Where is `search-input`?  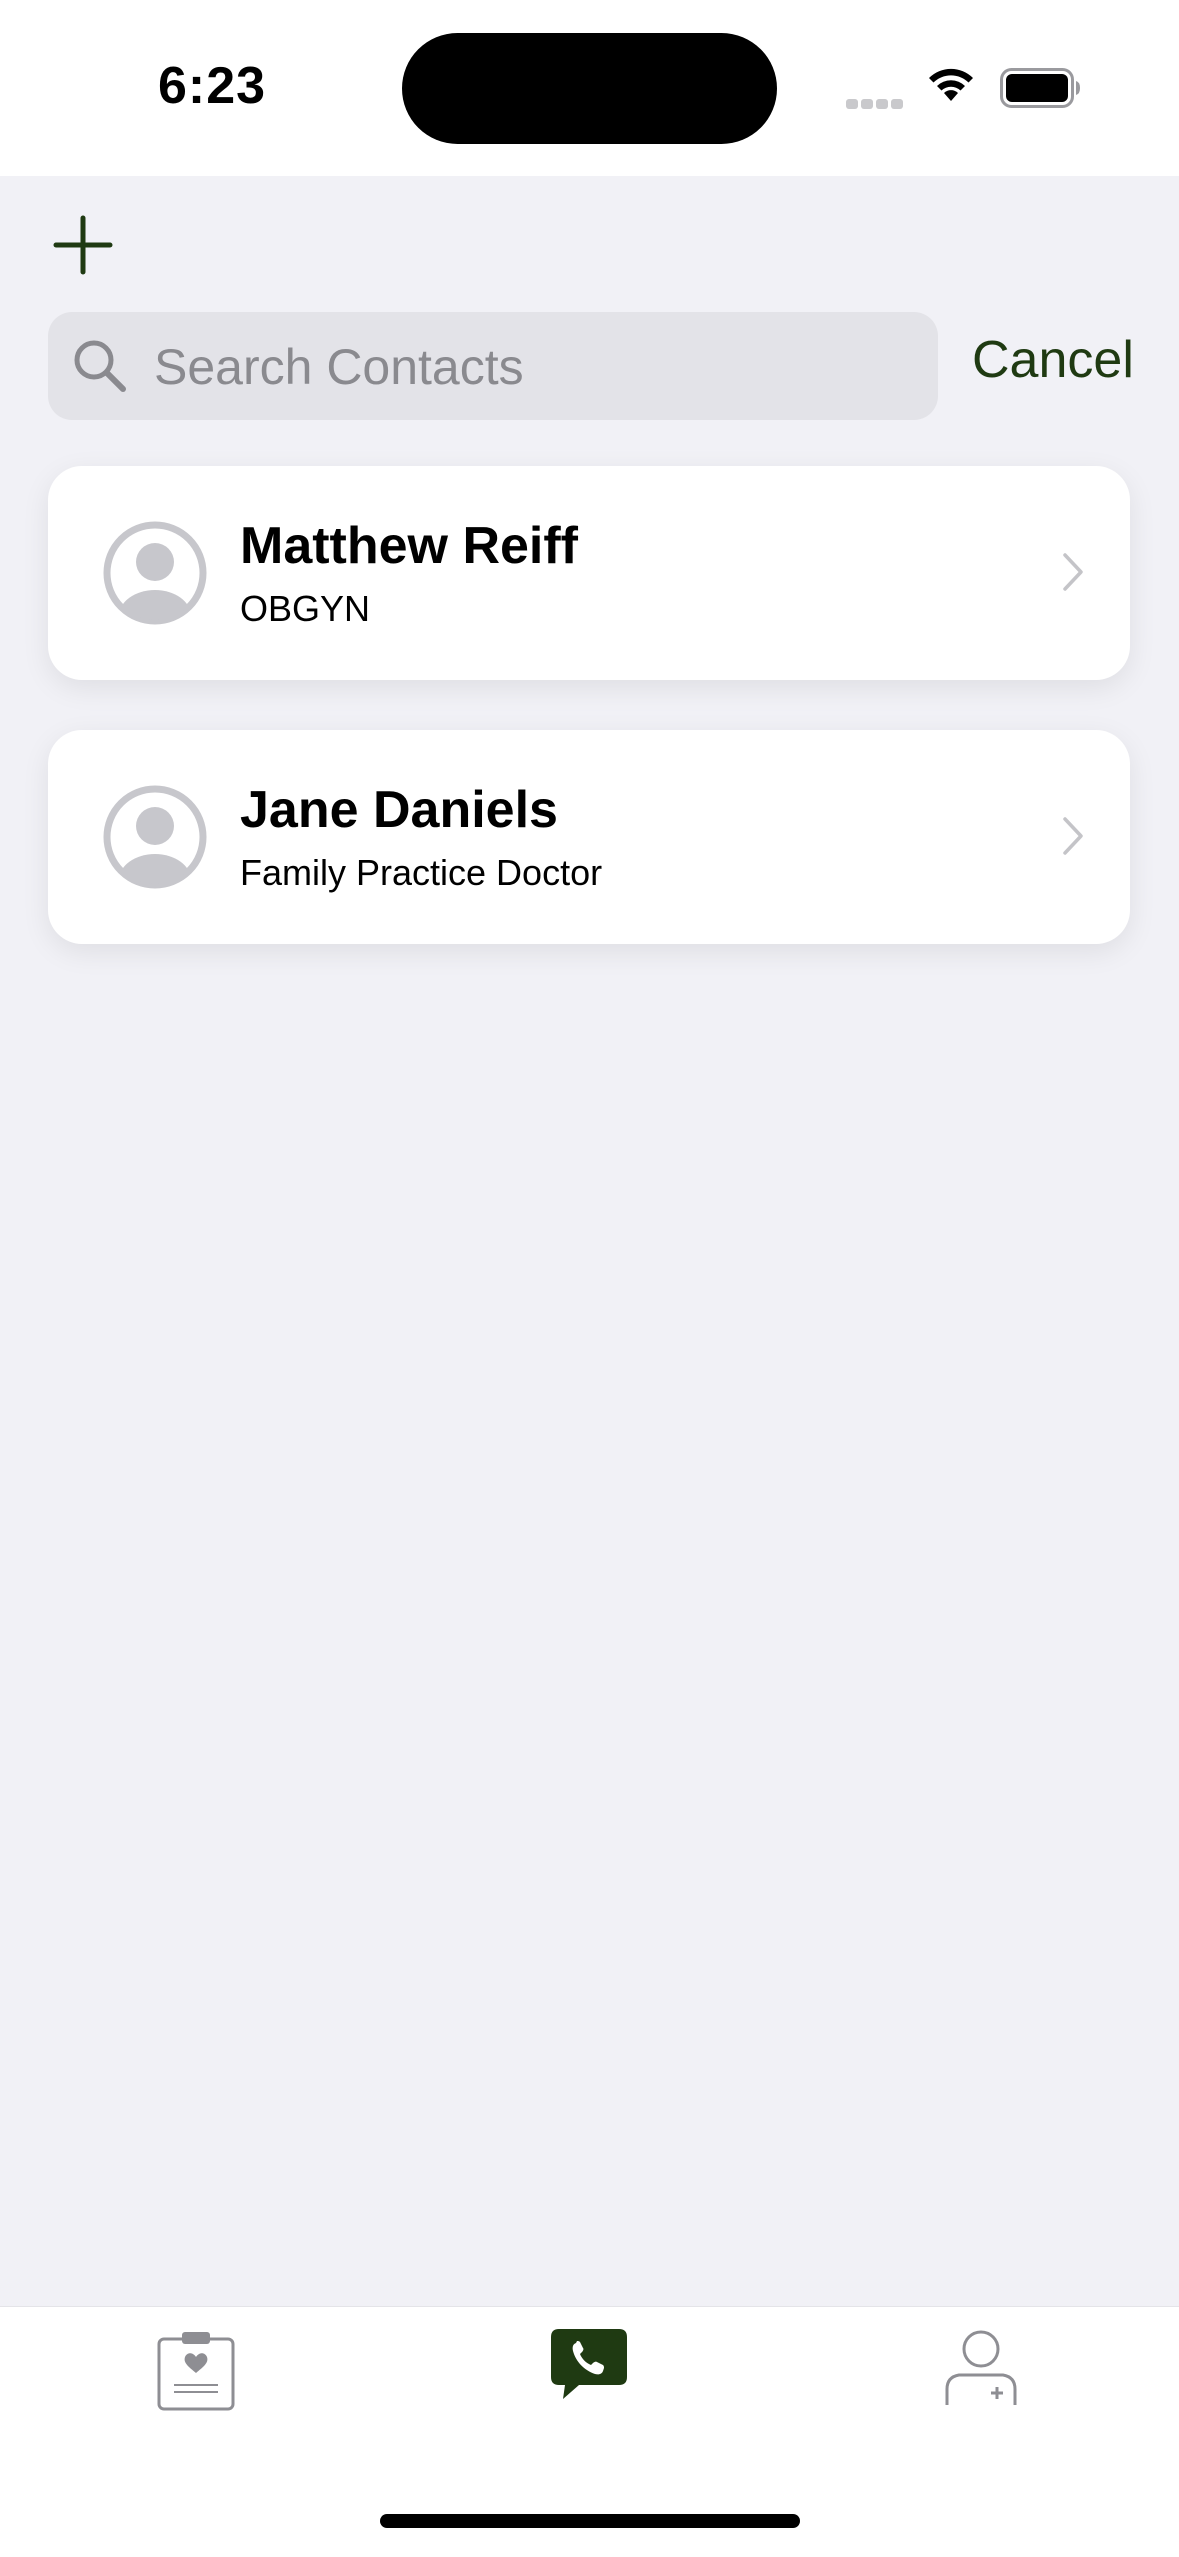
search-input is located at coordinates (534, 367).